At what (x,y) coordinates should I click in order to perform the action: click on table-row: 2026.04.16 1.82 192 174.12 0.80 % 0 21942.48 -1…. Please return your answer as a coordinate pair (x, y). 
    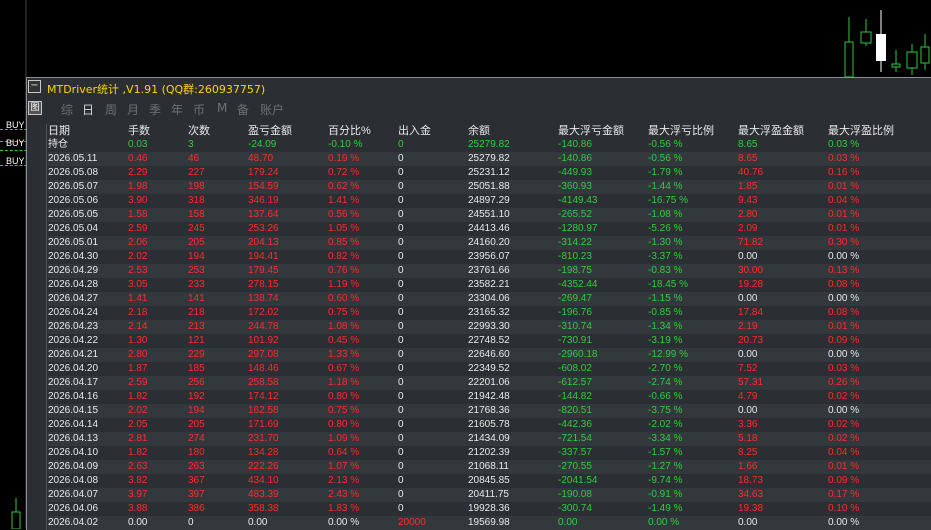
    Looking at the image, I should click on (489, 397).